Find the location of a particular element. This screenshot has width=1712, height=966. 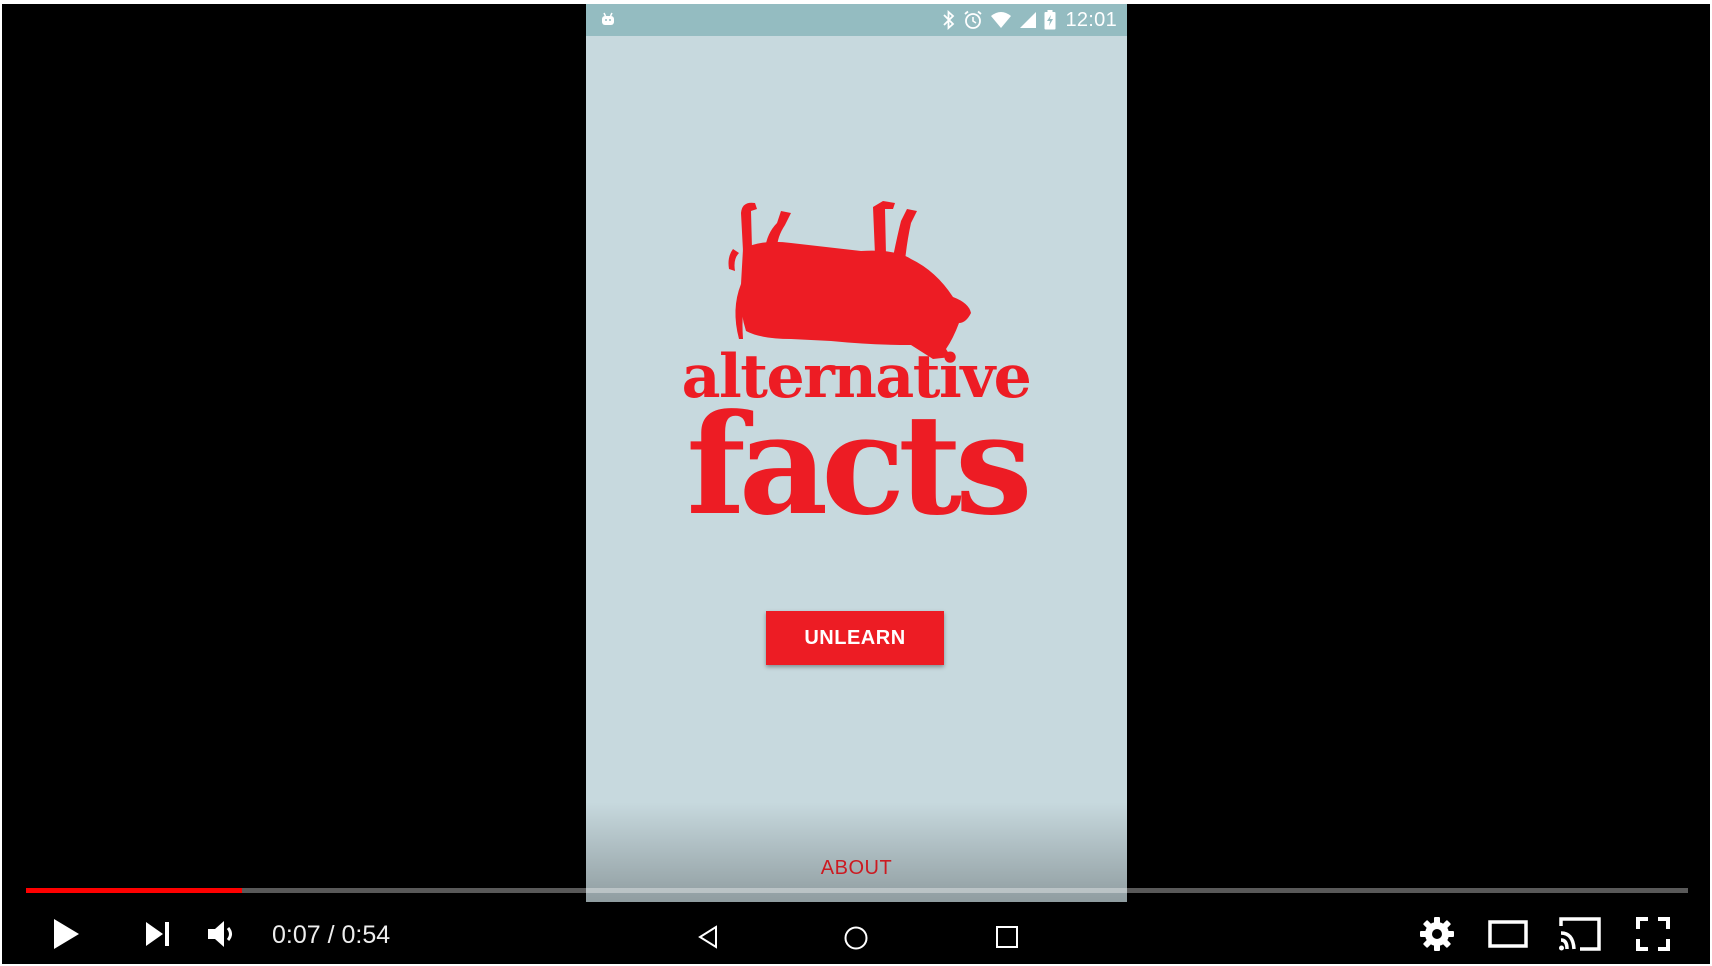

phone-nav-bar is located at coordinates (856, 934).